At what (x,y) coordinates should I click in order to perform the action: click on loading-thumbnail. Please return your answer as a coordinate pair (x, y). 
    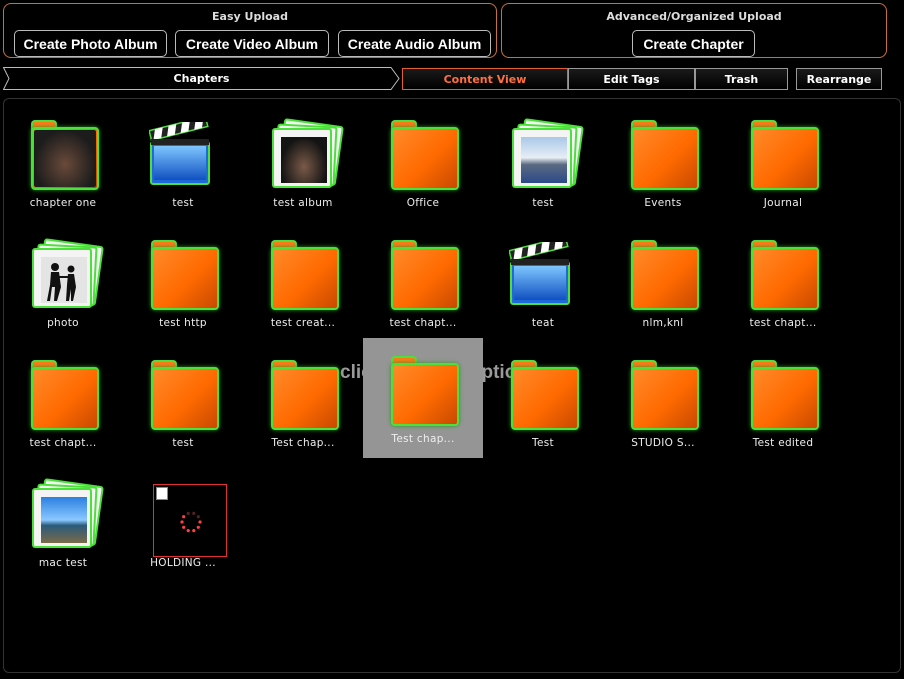
    Looking at the image, I should click on (190, 520).